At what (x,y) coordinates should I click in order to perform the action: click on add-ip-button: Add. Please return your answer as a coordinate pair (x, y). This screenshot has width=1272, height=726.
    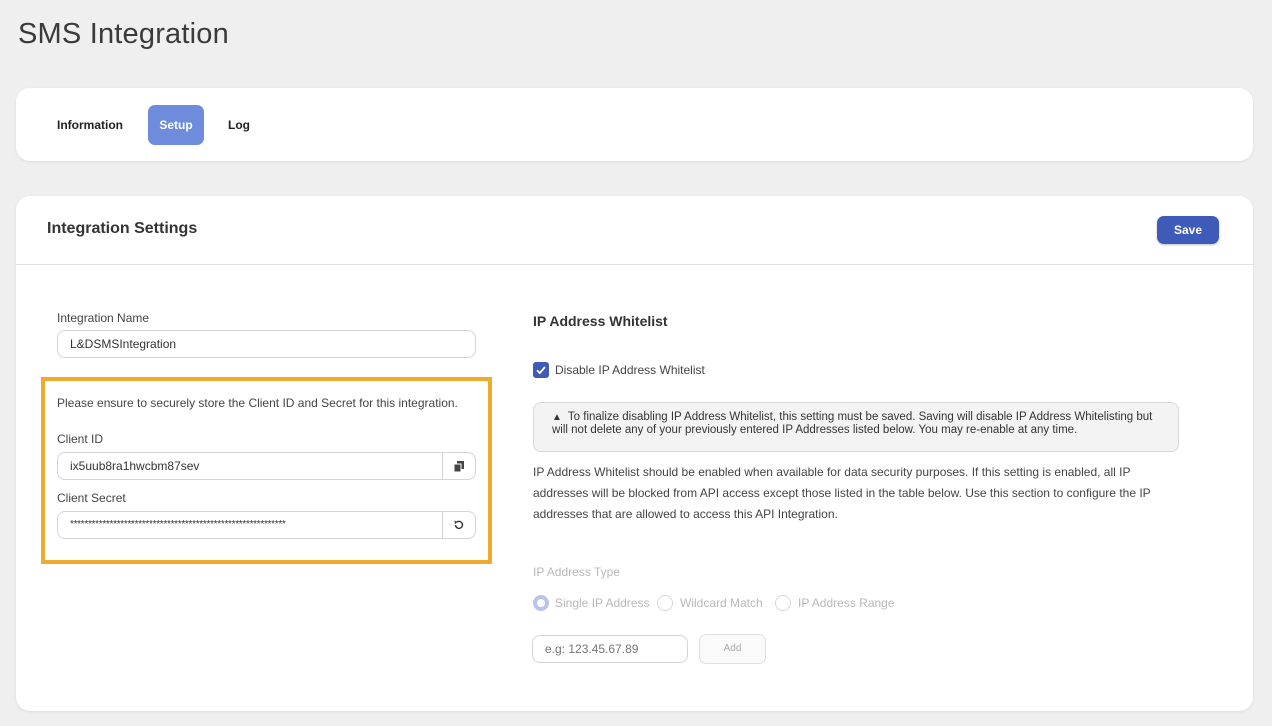
    Looking at the image, I should click on (732, 649).